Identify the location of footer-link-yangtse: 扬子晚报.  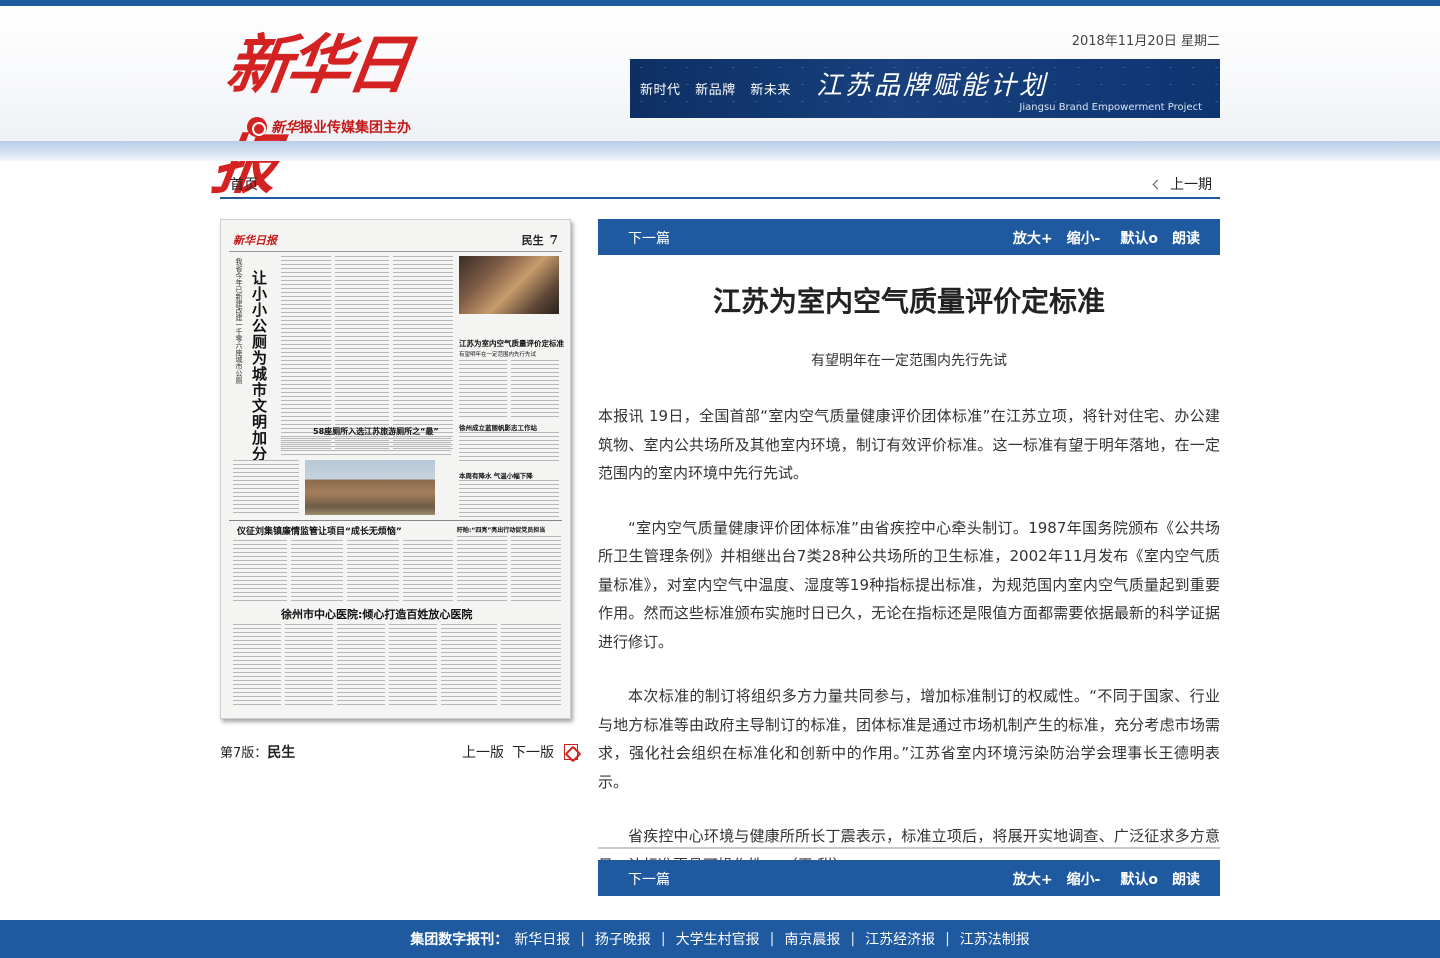
(623, 939).